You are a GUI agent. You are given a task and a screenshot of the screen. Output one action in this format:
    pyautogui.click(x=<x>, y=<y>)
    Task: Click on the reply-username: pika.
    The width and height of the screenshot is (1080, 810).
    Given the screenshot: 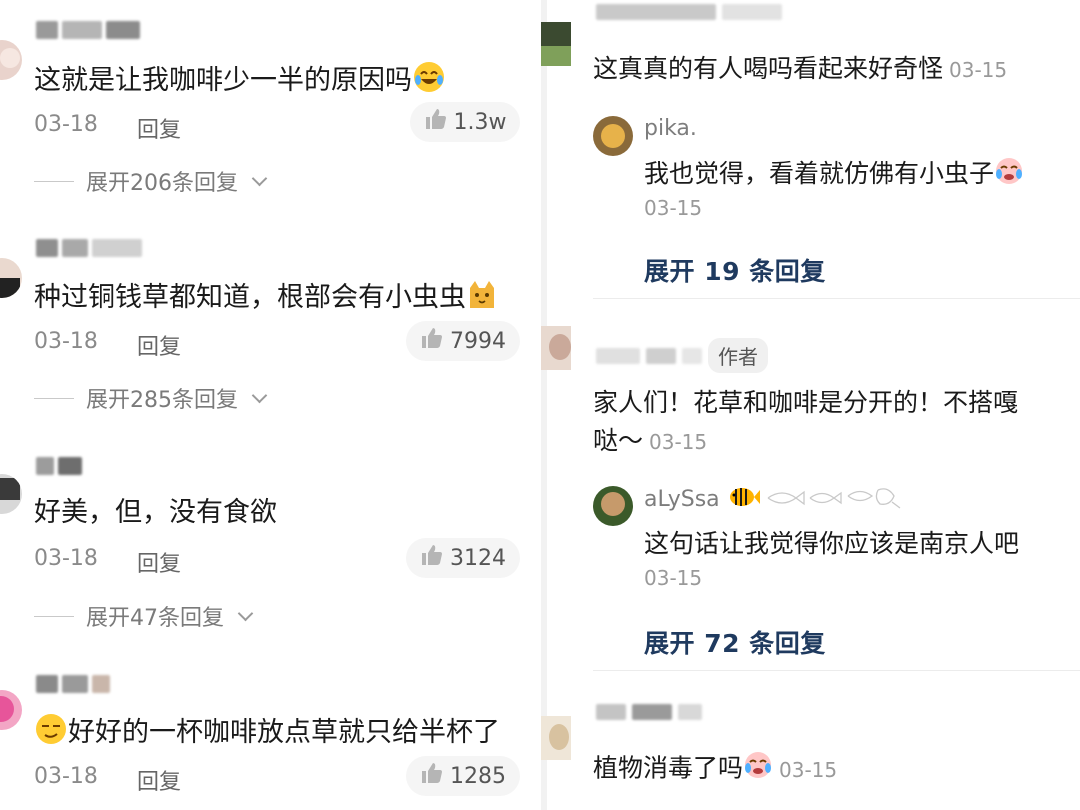 What is the action you would take?
    pyautogui.click(x=670, y=128)
    